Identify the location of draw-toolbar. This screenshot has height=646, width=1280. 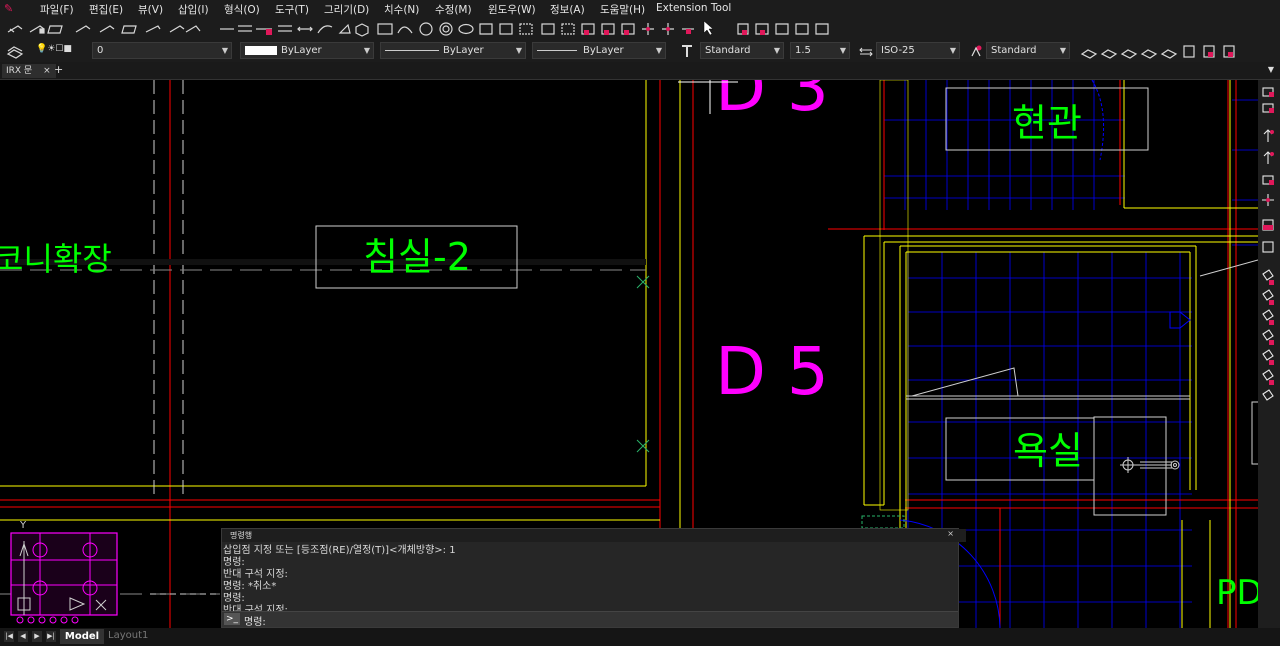
(640, 28).